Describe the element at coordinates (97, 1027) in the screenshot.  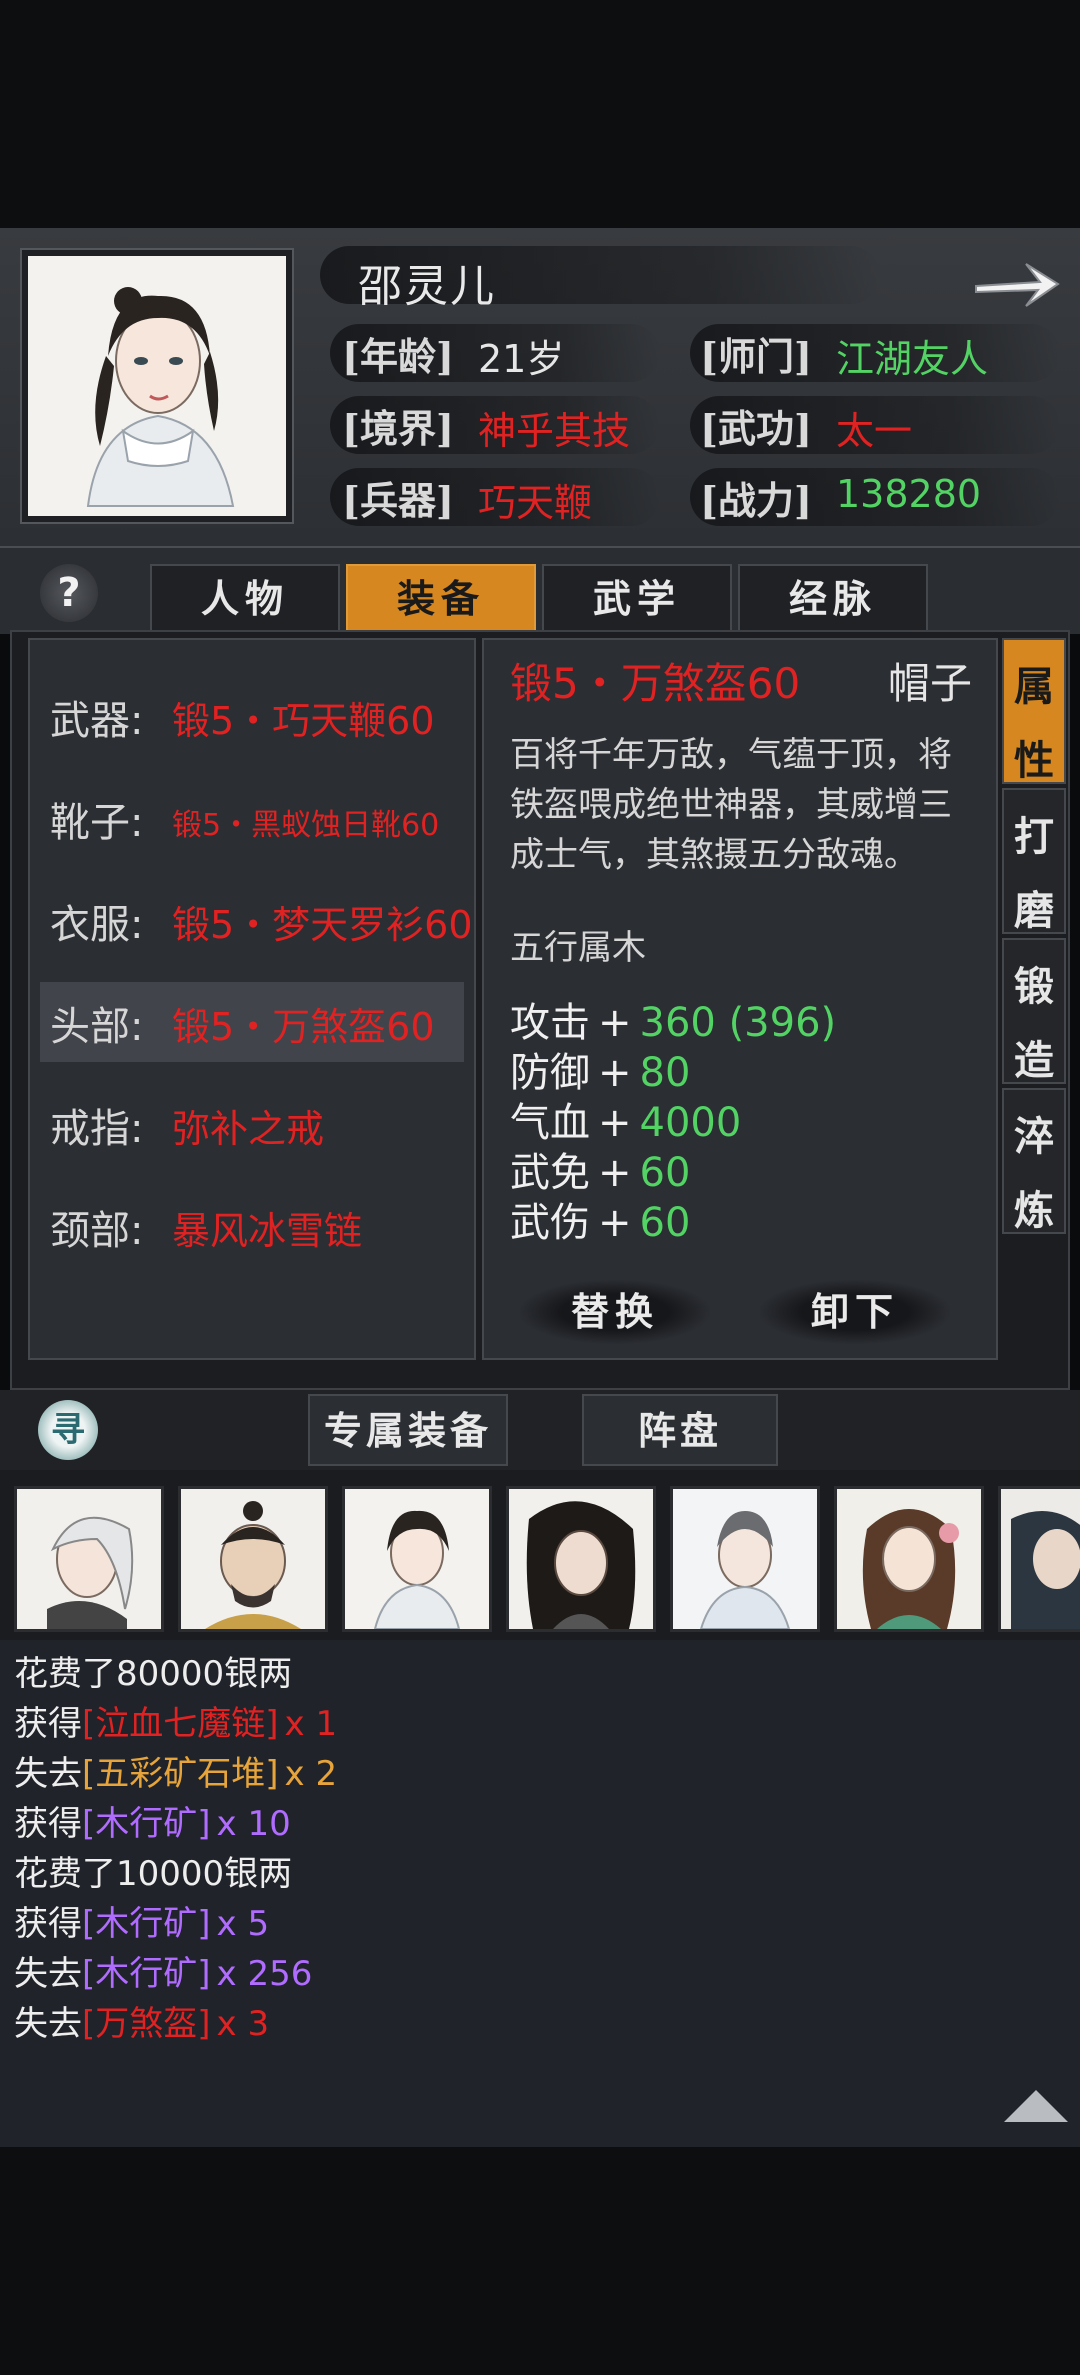
I see `slot-label: 头部:` at that location.